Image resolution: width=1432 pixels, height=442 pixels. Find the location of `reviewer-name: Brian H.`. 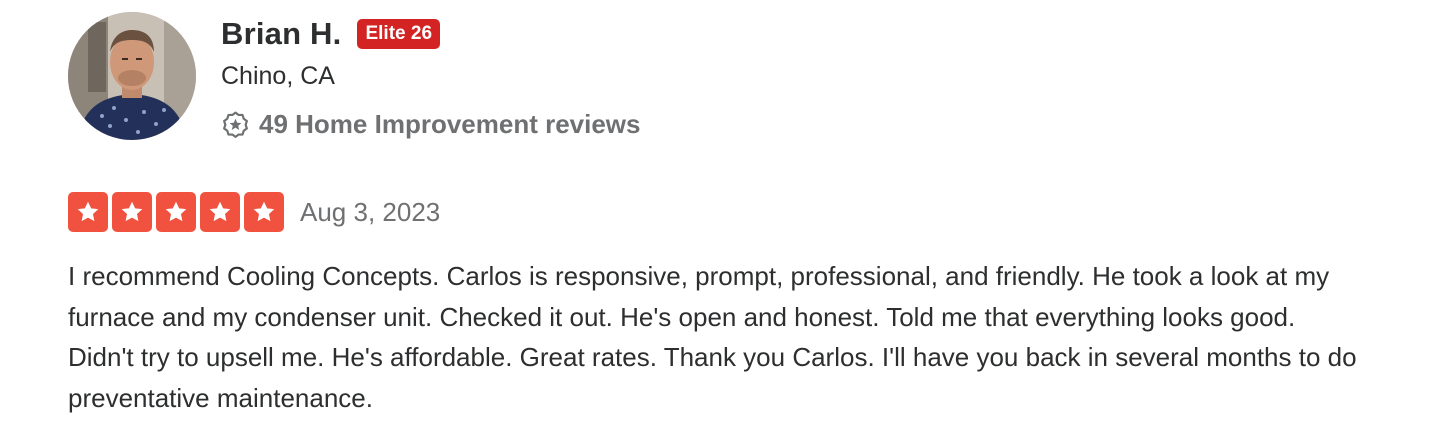

reviewer-name: Brian H. is located at coordinates (281, 34).